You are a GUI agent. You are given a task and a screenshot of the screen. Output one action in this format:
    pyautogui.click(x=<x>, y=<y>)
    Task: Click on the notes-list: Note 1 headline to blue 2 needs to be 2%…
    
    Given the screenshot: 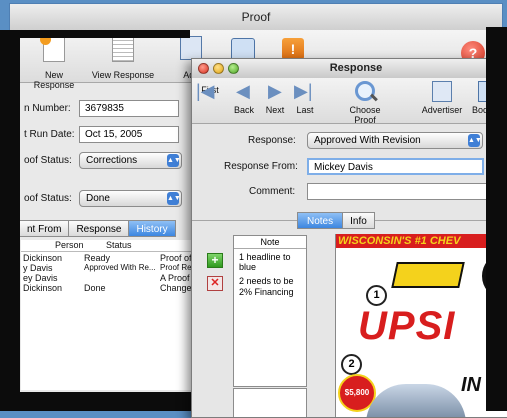 What is the action you would take?
    pyautogui.click(x=270, y=311)
    